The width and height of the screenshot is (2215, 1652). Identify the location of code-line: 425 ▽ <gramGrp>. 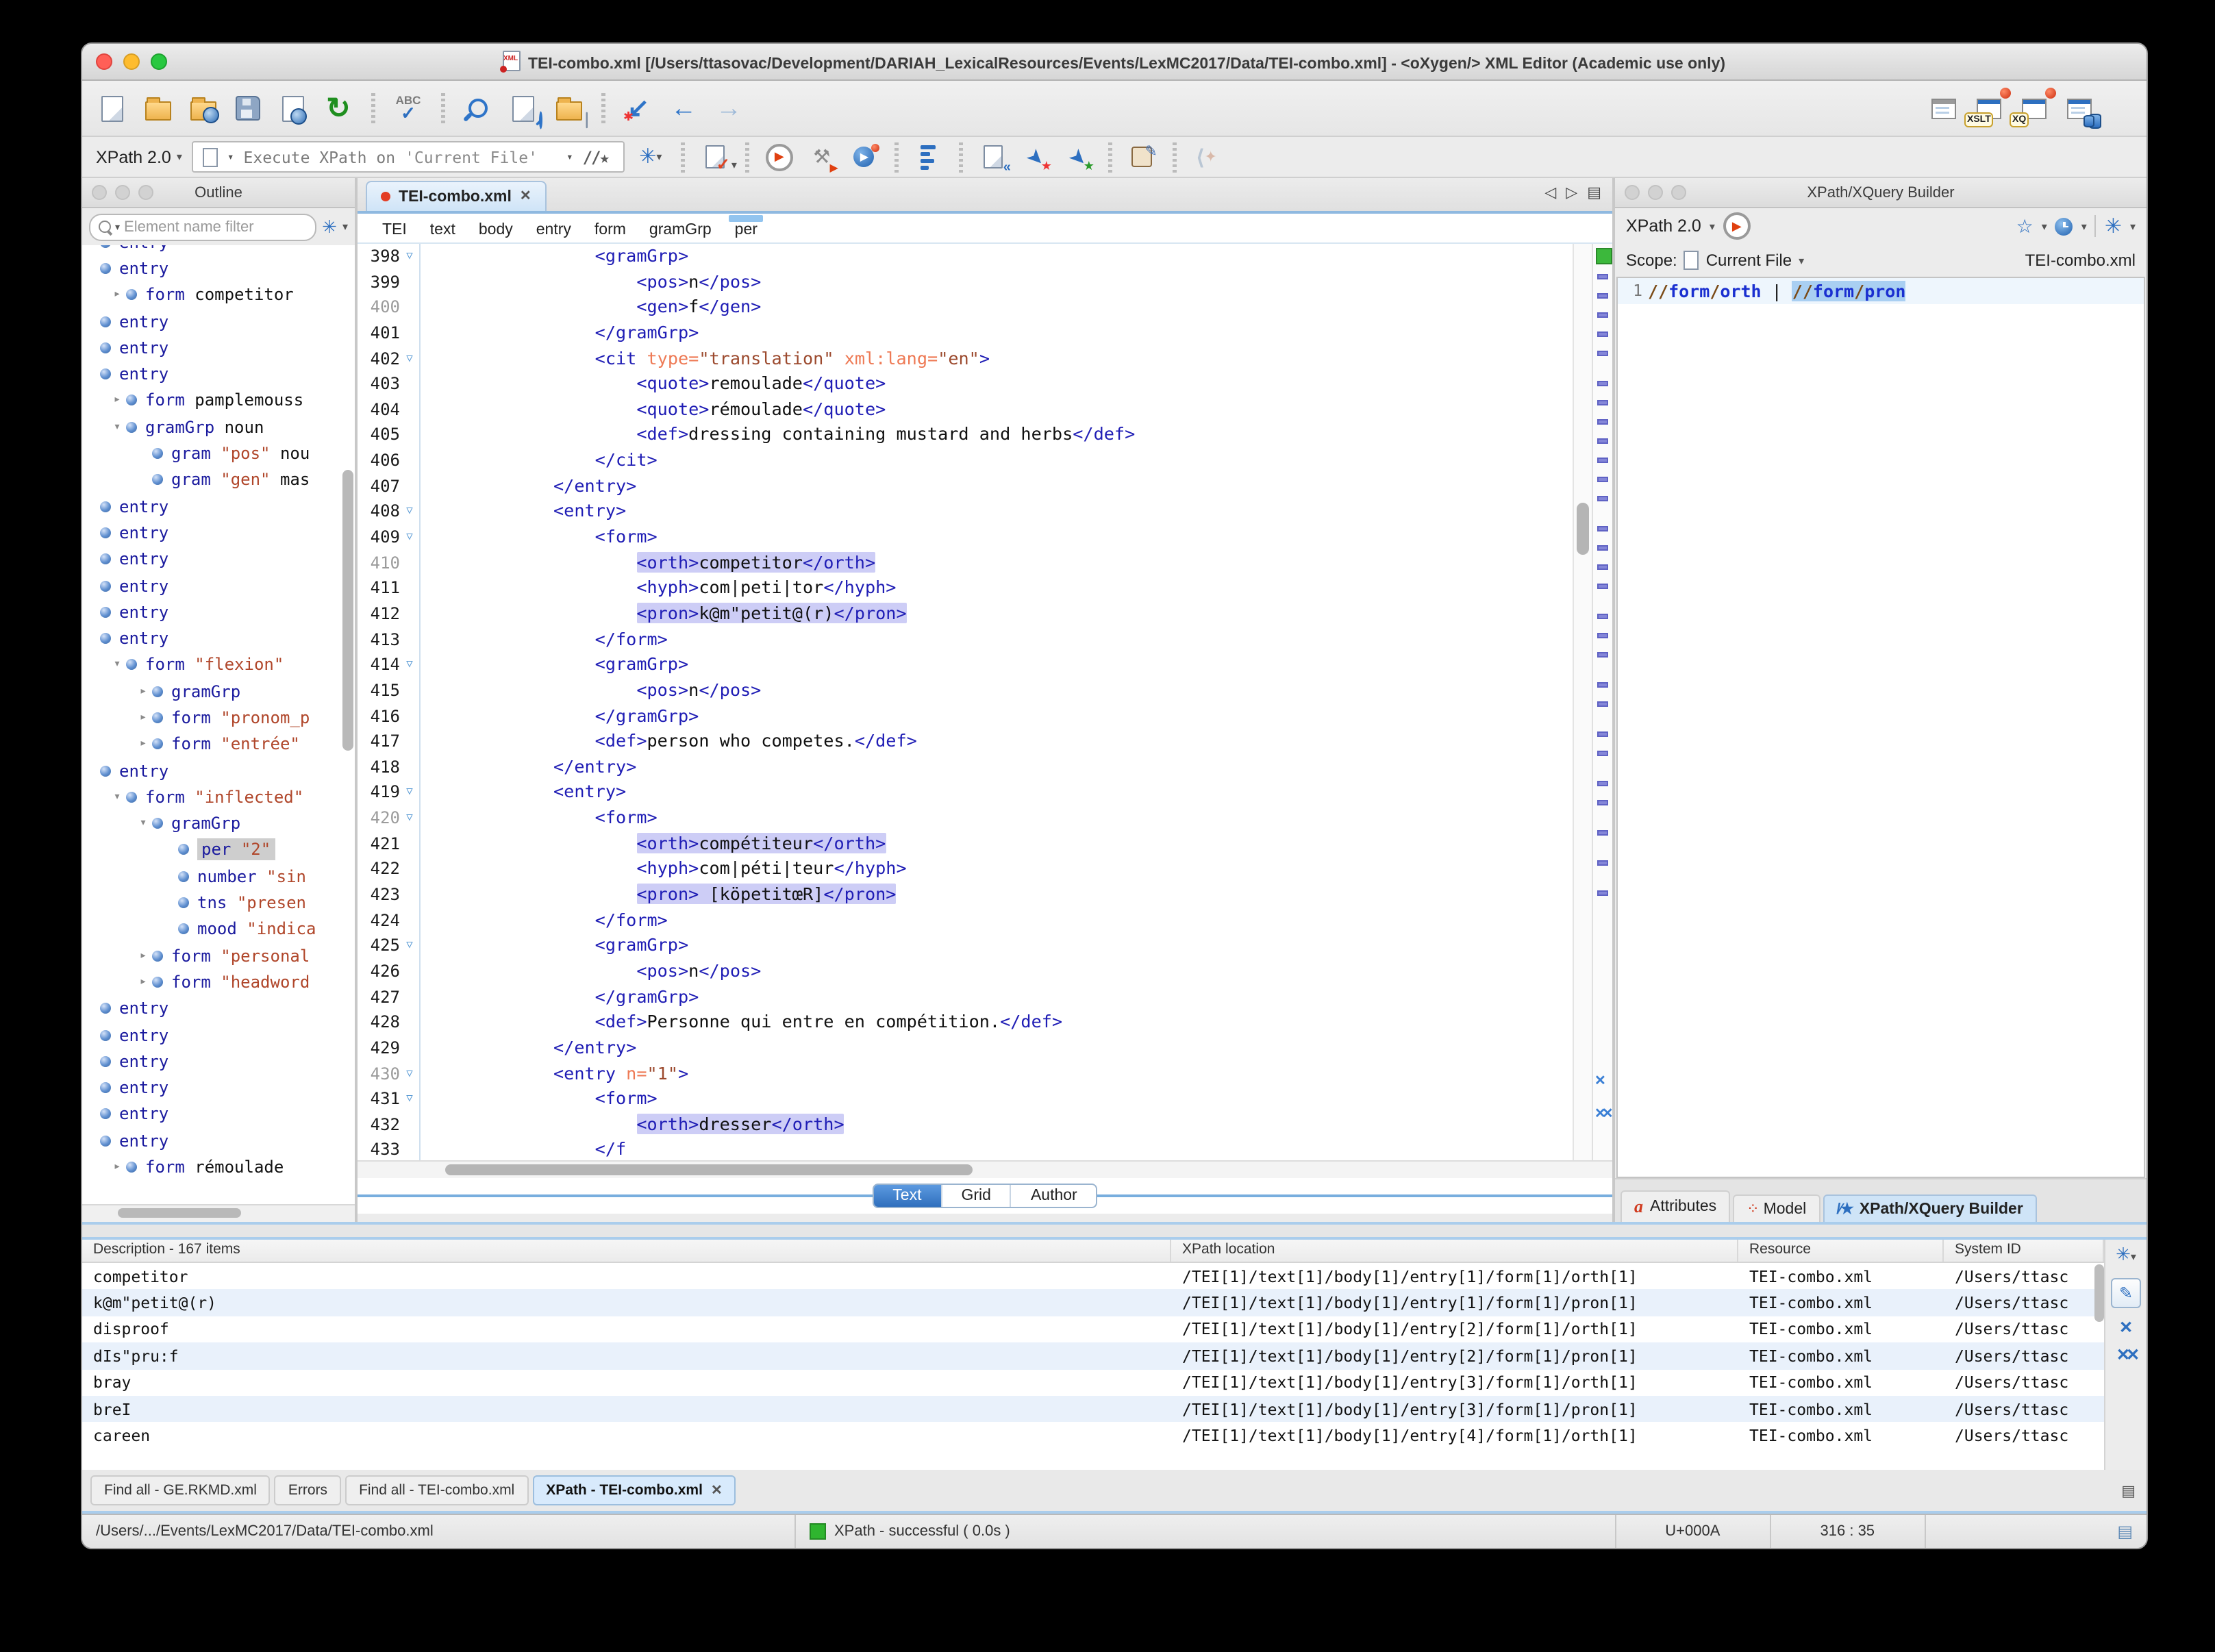
(965, 946).